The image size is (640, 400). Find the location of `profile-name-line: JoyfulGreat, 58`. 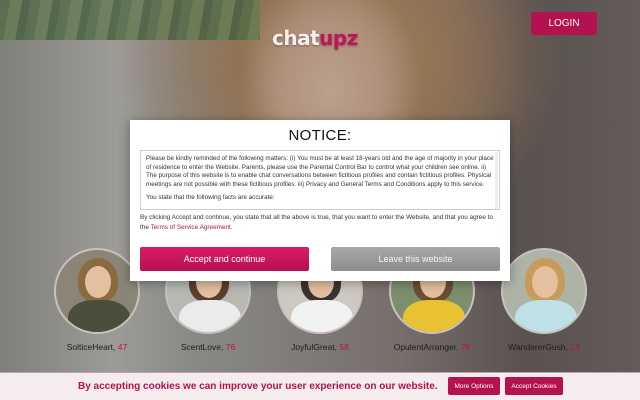

profile-name-line: JoyfulGreat, 58 is located at coordinates (320, 347).